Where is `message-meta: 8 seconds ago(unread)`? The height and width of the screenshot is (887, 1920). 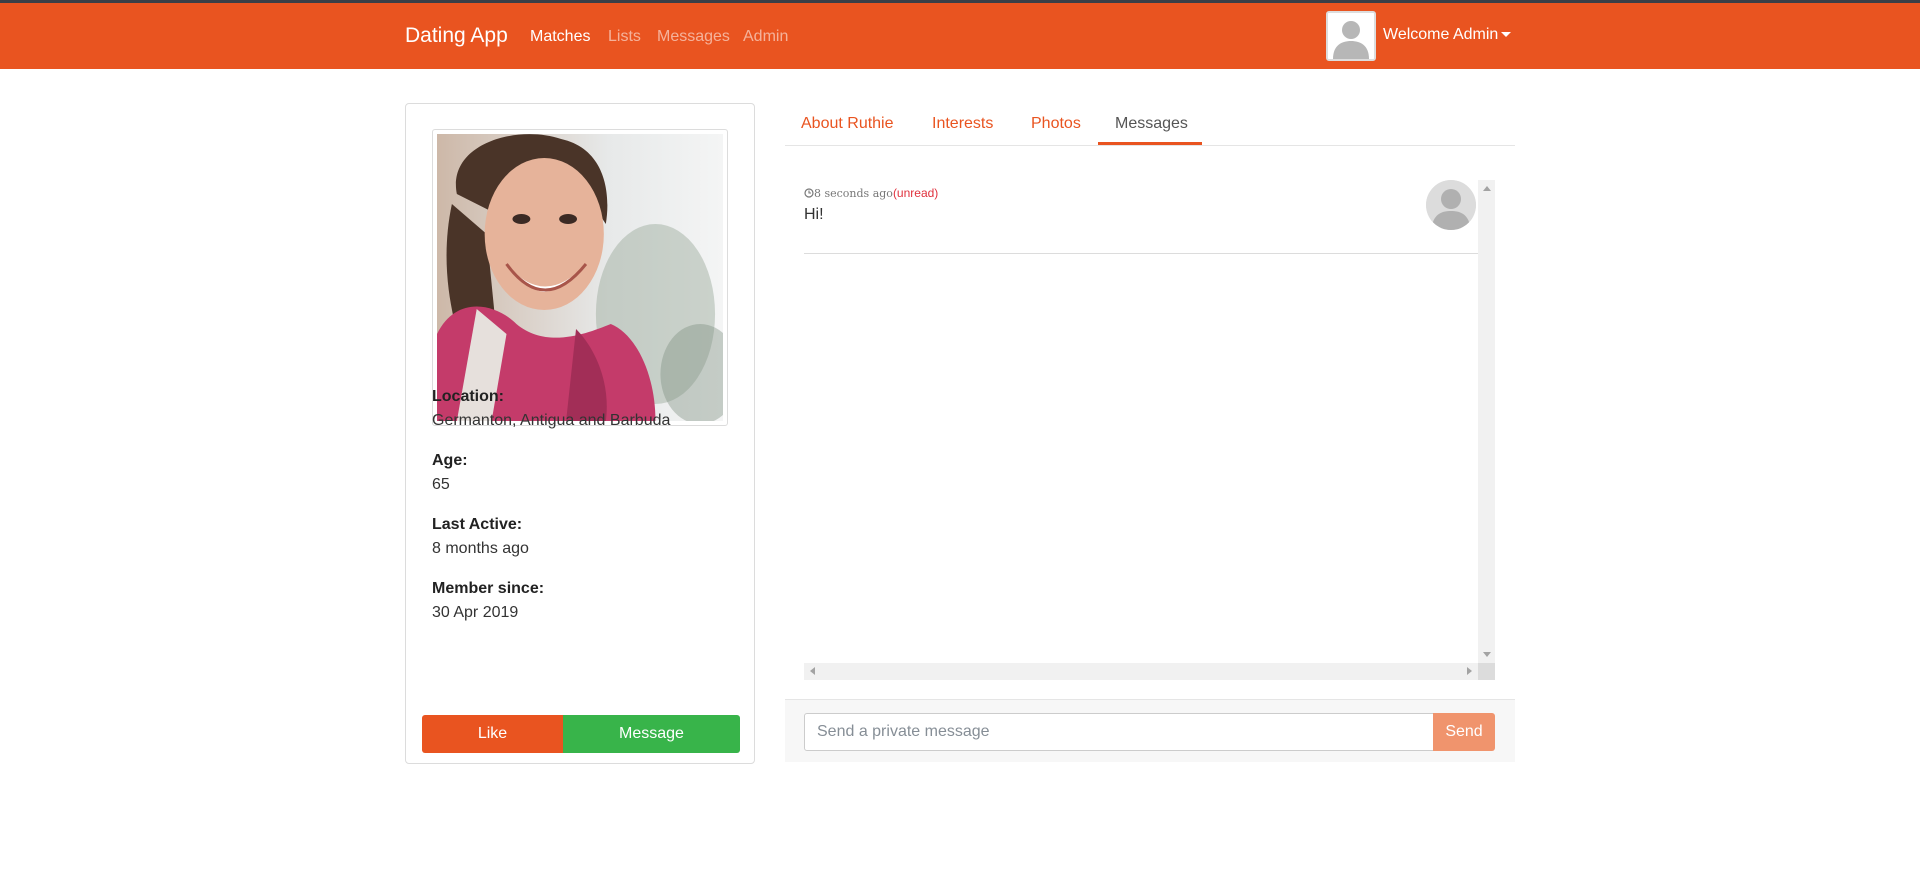
message-meta: 8 seconds ago(unread) is located at coordinates (871, 193).